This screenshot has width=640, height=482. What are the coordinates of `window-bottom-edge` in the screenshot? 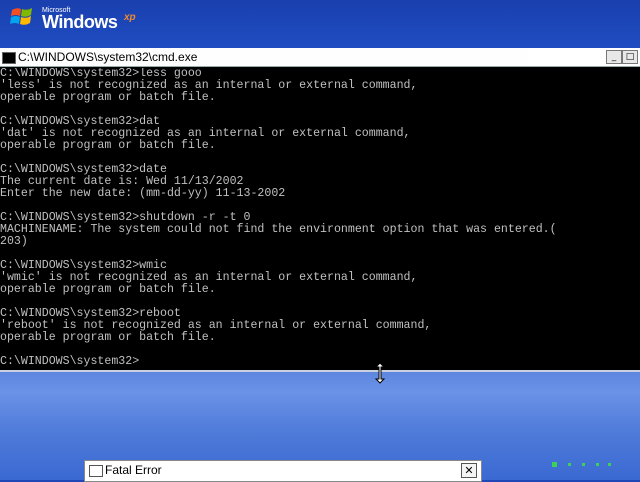 It's located at (320, 371).